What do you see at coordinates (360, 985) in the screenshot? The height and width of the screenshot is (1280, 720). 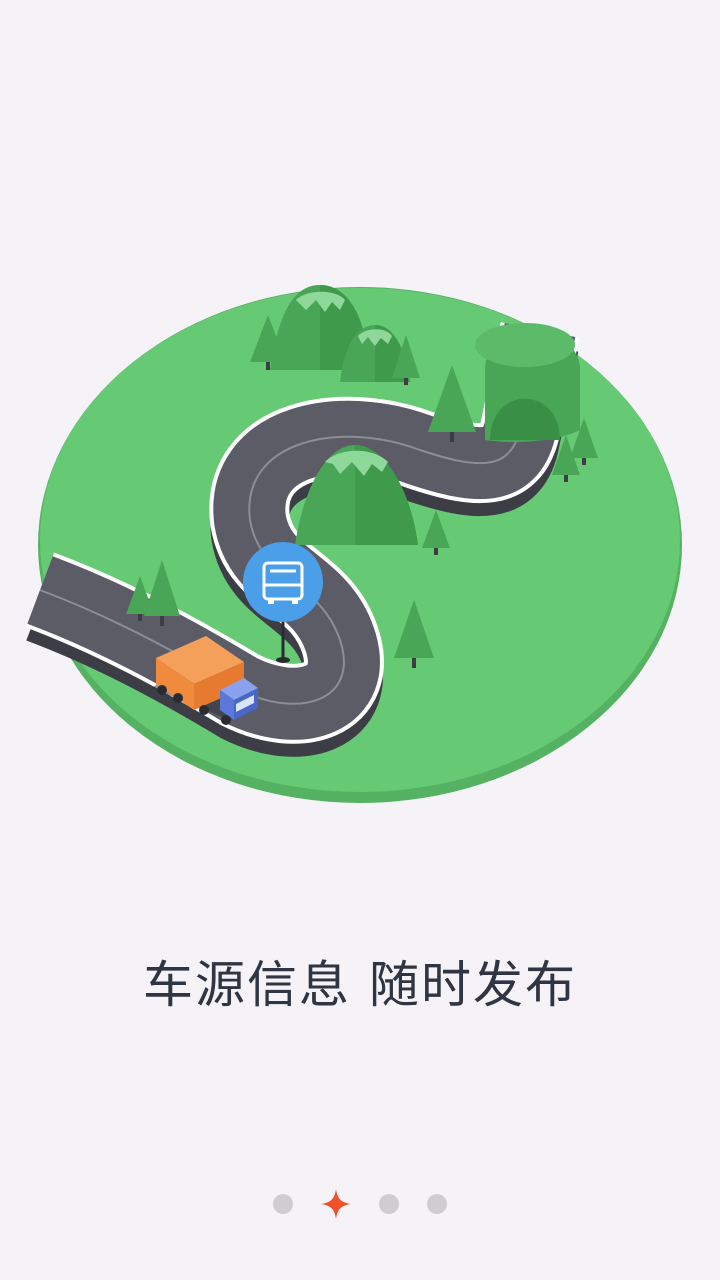 I see `onboarding-headline: 车源信息 随时发布` at bounding box center [360, 985].